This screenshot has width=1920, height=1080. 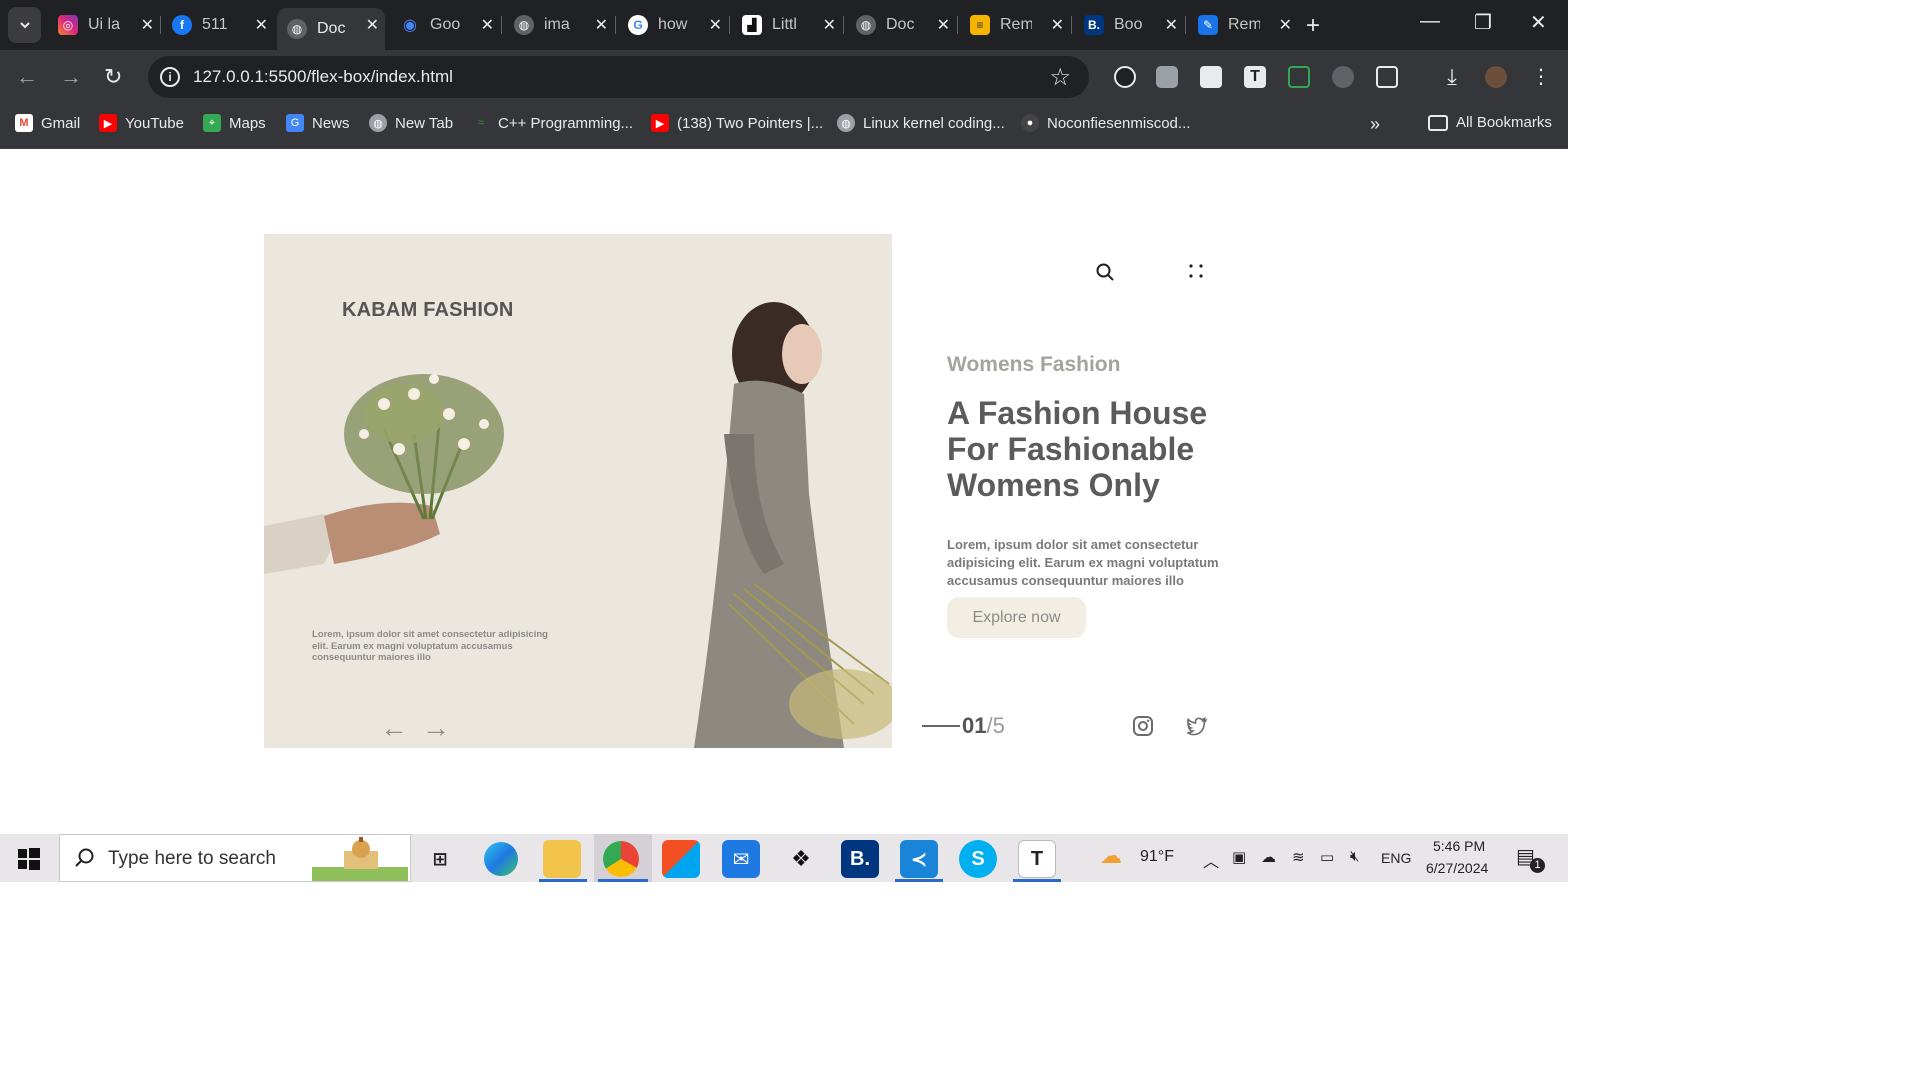 What do you see at coordinates (1129, 25) in the screenshot?
I see `tab-booking: B. Boo ✕` at bounding box center [1129, 25].